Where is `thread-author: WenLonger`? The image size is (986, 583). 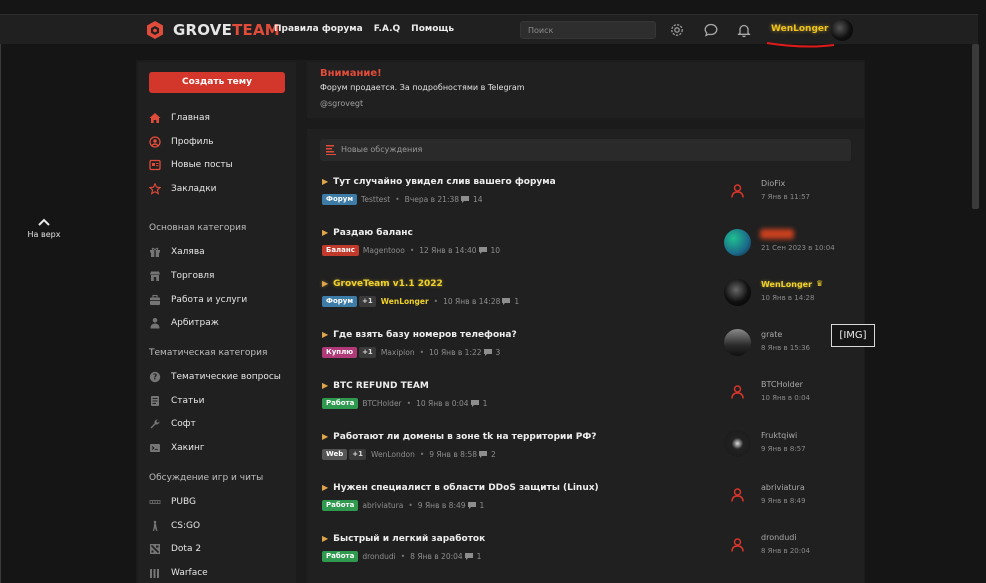 thread-author: WenLonger is located at coordinates (405, 301).